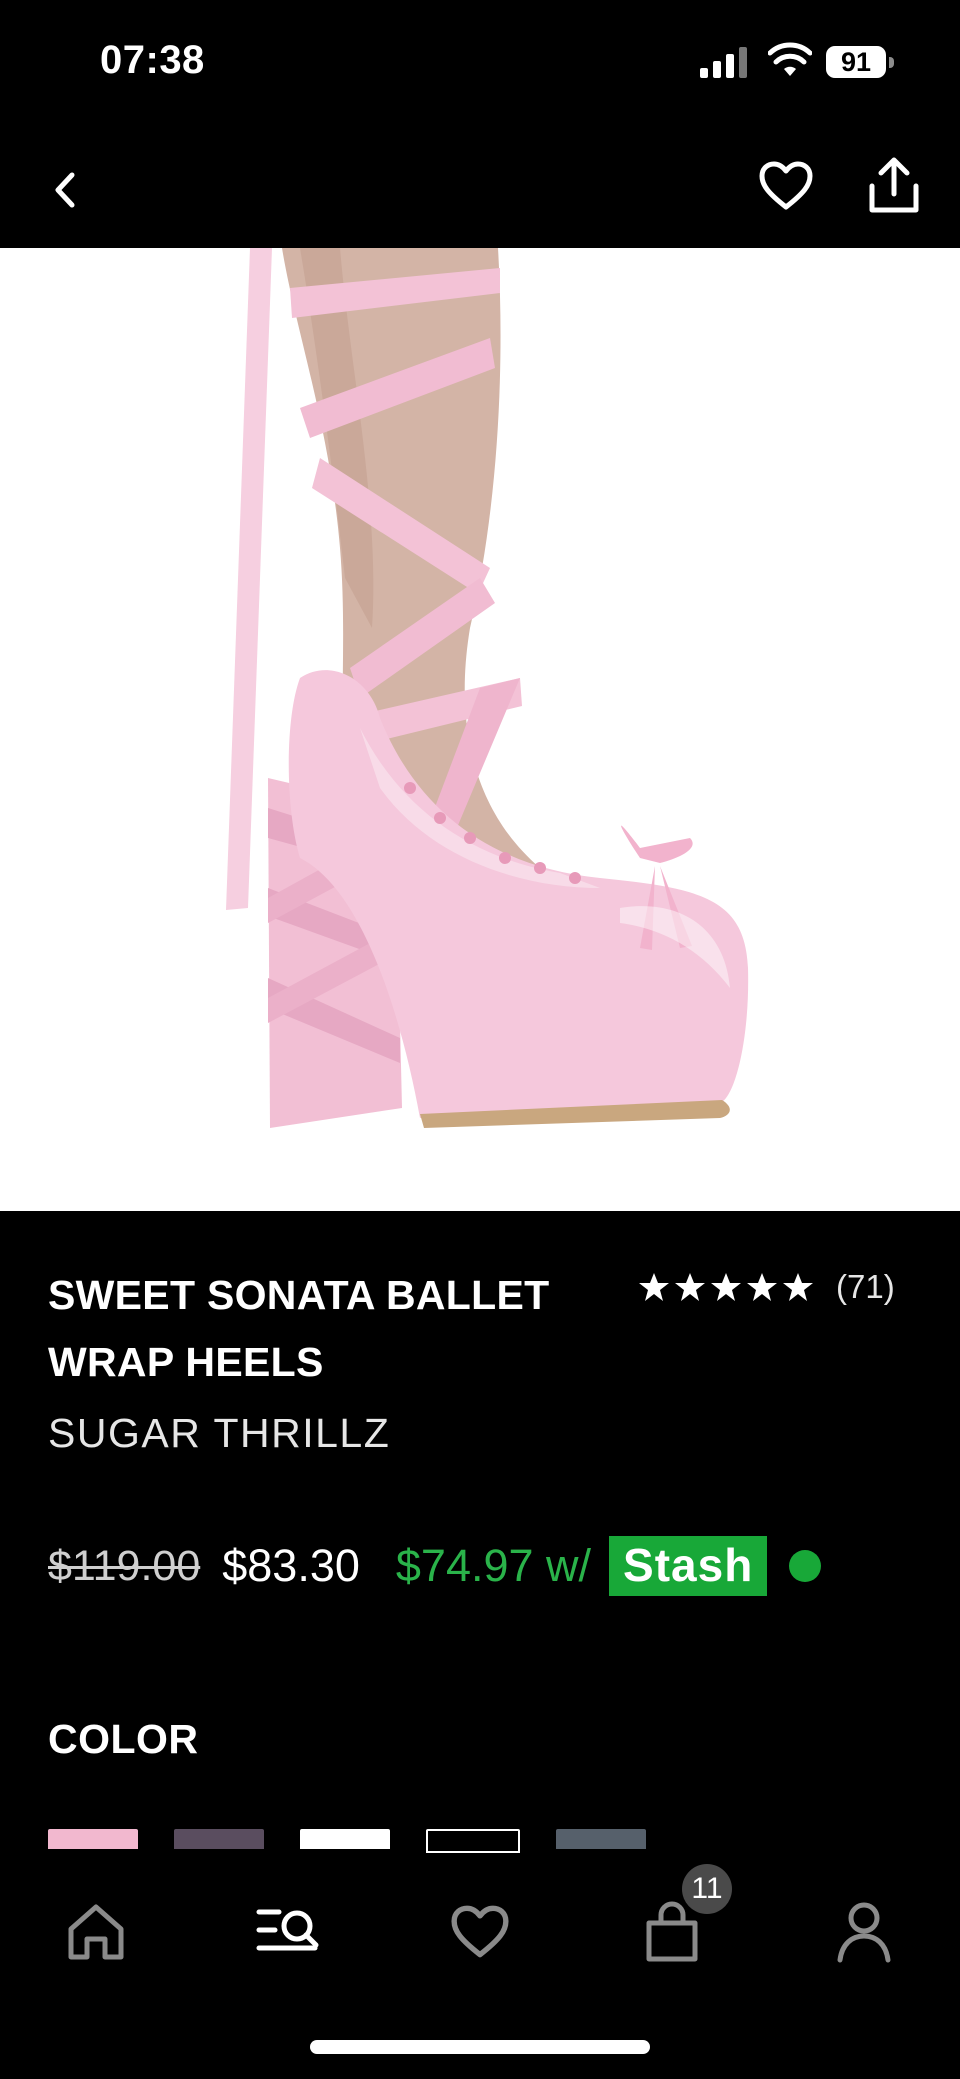 The height and width of the screenshot is (2079, 960). I want to click on home-icon, so click(96, 1932).